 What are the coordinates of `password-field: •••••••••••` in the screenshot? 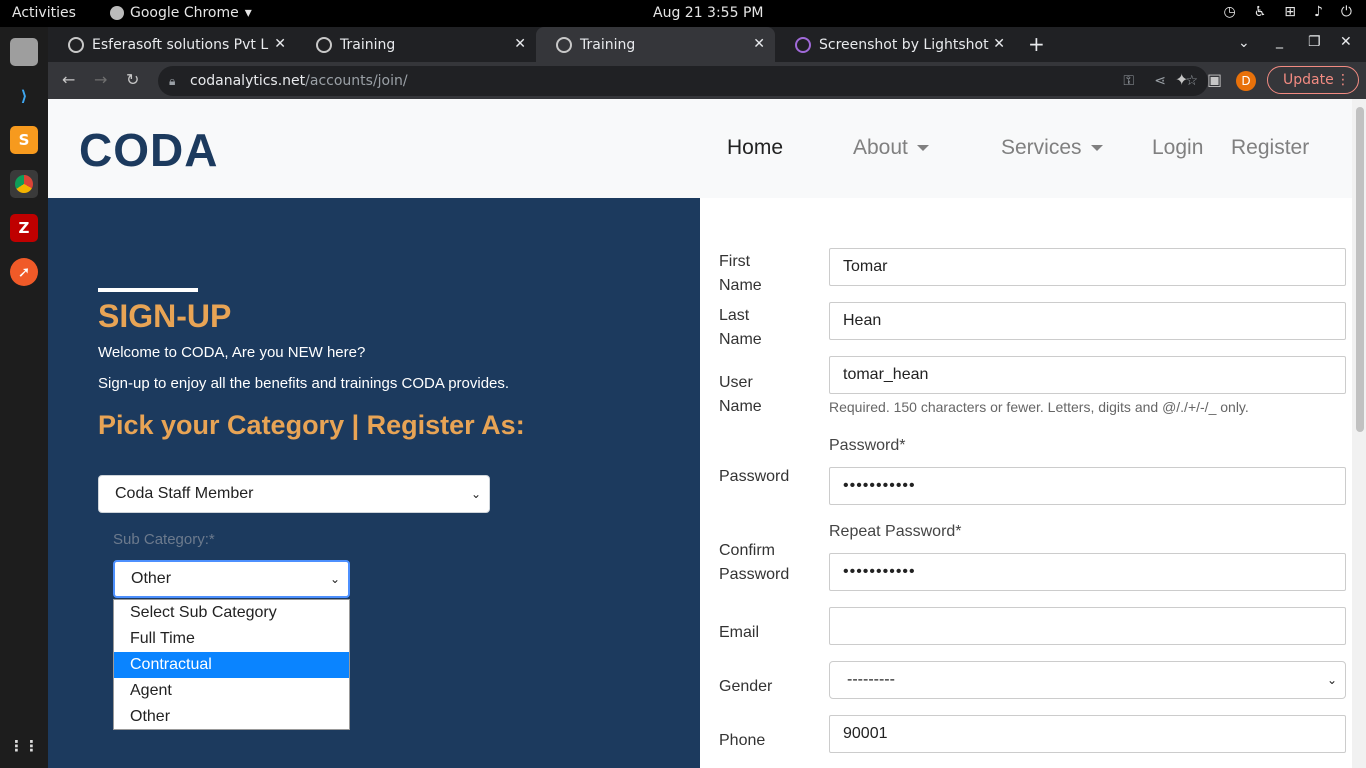 It's located at (1087, 486).